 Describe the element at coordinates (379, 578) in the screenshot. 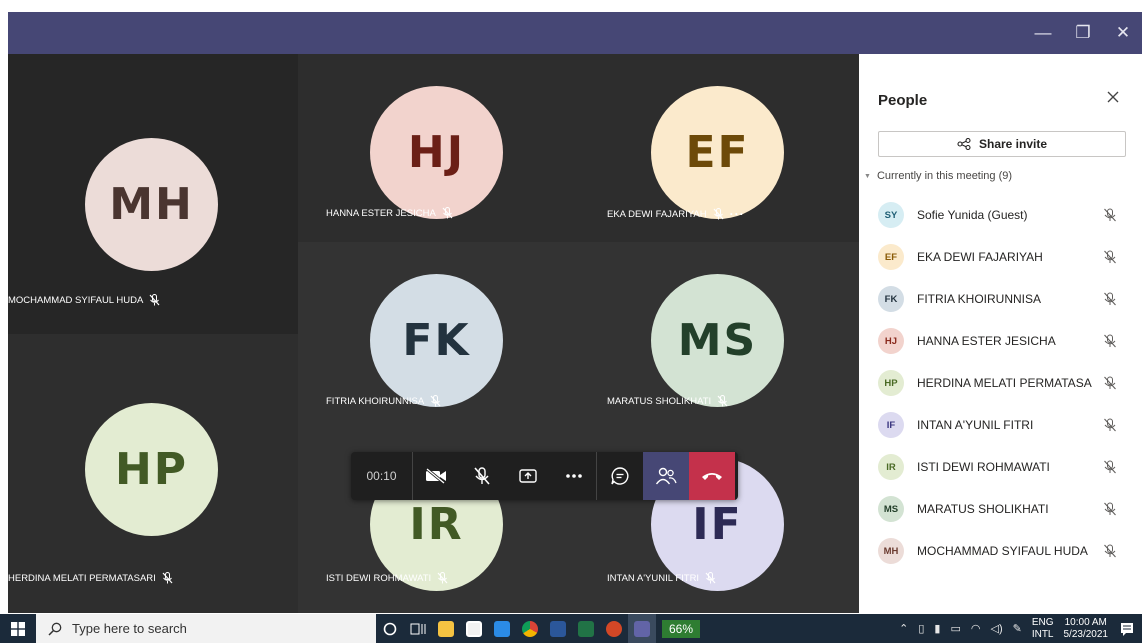

I see `participant-name: ISTI DEWI ROHMAWATI` at that location.